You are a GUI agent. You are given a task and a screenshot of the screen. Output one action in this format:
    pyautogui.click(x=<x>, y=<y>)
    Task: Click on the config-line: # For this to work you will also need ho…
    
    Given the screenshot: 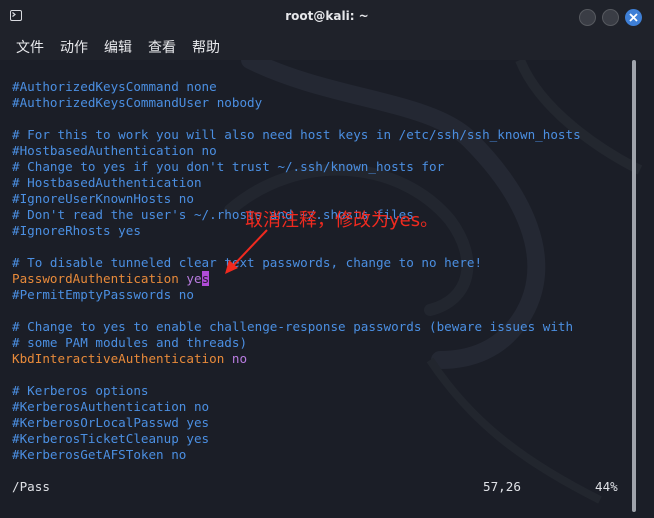 What is the action you would take?
    pyautogui.click(x=296, y=134)
    